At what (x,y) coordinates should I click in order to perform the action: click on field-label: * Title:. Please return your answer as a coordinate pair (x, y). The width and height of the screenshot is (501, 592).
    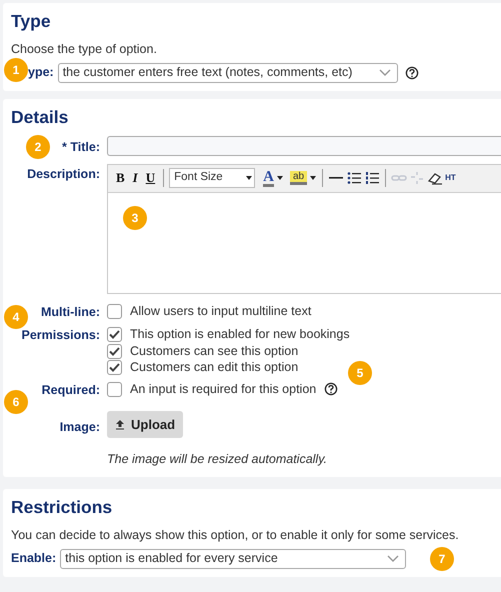
    Looking at the image, I should click on (81, 147).